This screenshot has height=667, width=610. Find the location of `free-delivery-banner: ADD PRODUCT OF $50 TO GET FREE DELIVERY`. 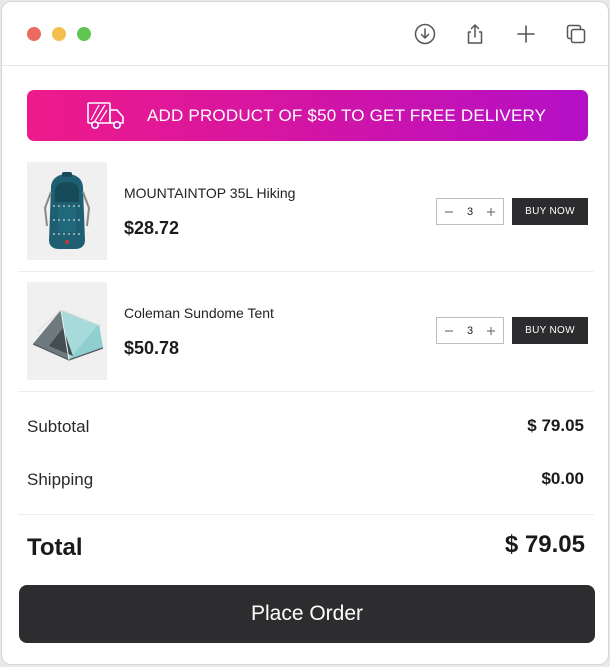

free-delivery-banner: ADD PRODUCT OF $50 TO GET FREE DELIVERY is located at coordinates (307, 115).